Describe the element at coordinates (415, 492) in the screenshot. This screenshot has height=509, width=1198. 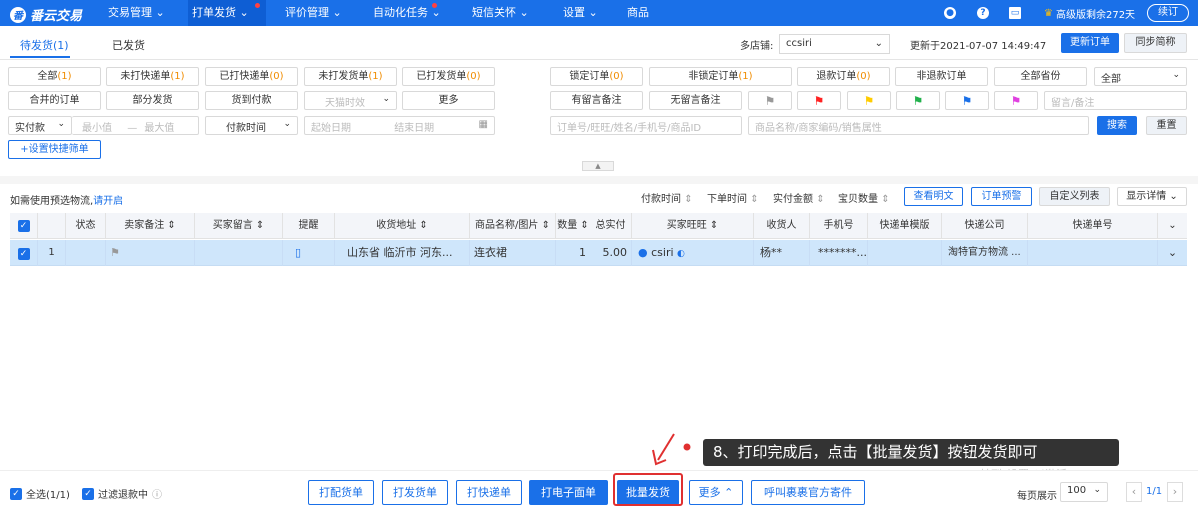
I see `print-delivery-button: 打发货单` at that location.